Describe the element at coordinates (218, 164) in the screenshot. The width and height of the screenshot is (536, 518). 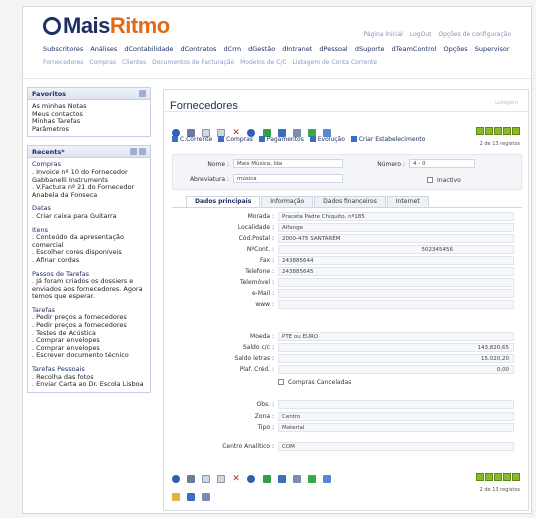
I see `nome-label: Nome :` at that location.